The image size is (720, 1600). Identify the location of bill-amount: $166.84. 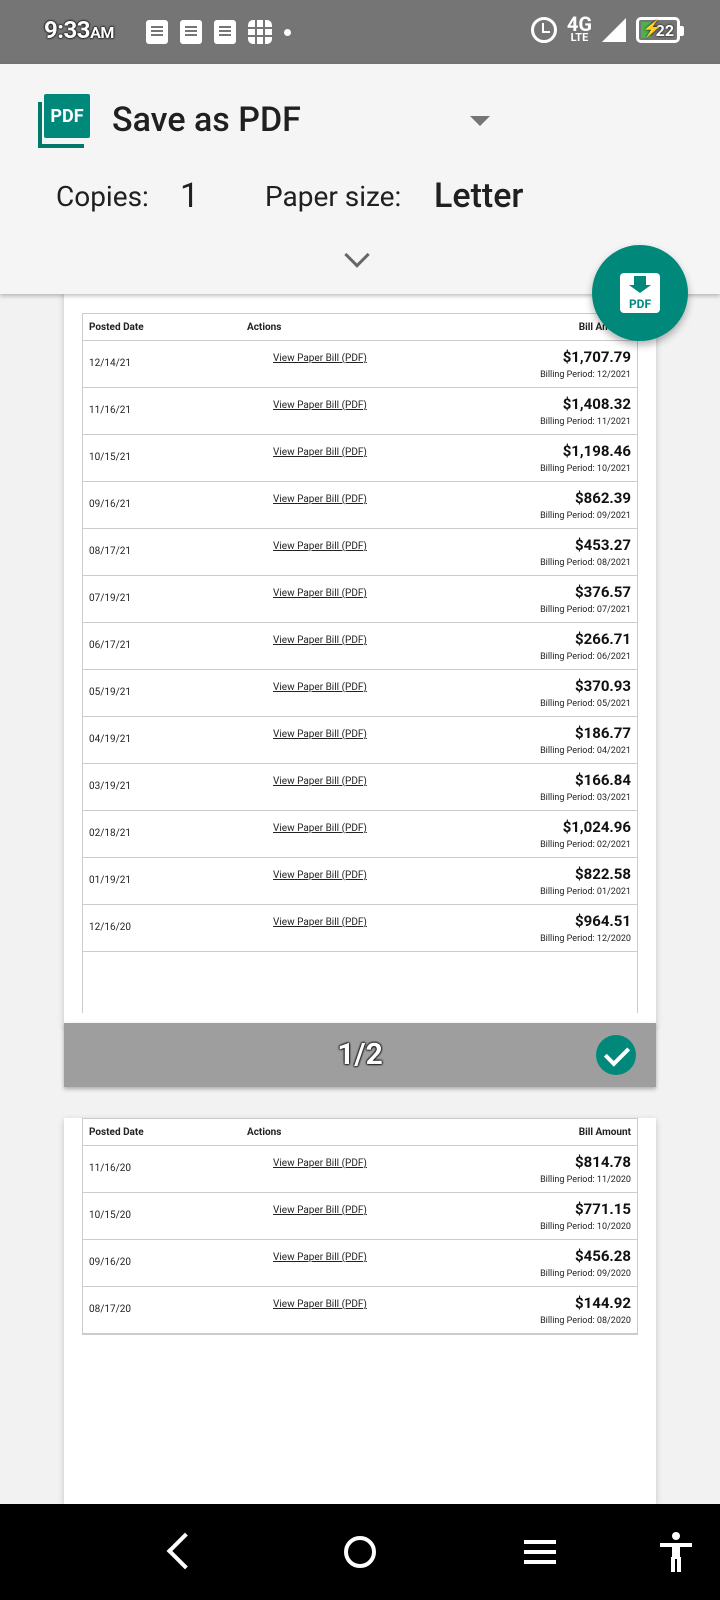
(603, 780).